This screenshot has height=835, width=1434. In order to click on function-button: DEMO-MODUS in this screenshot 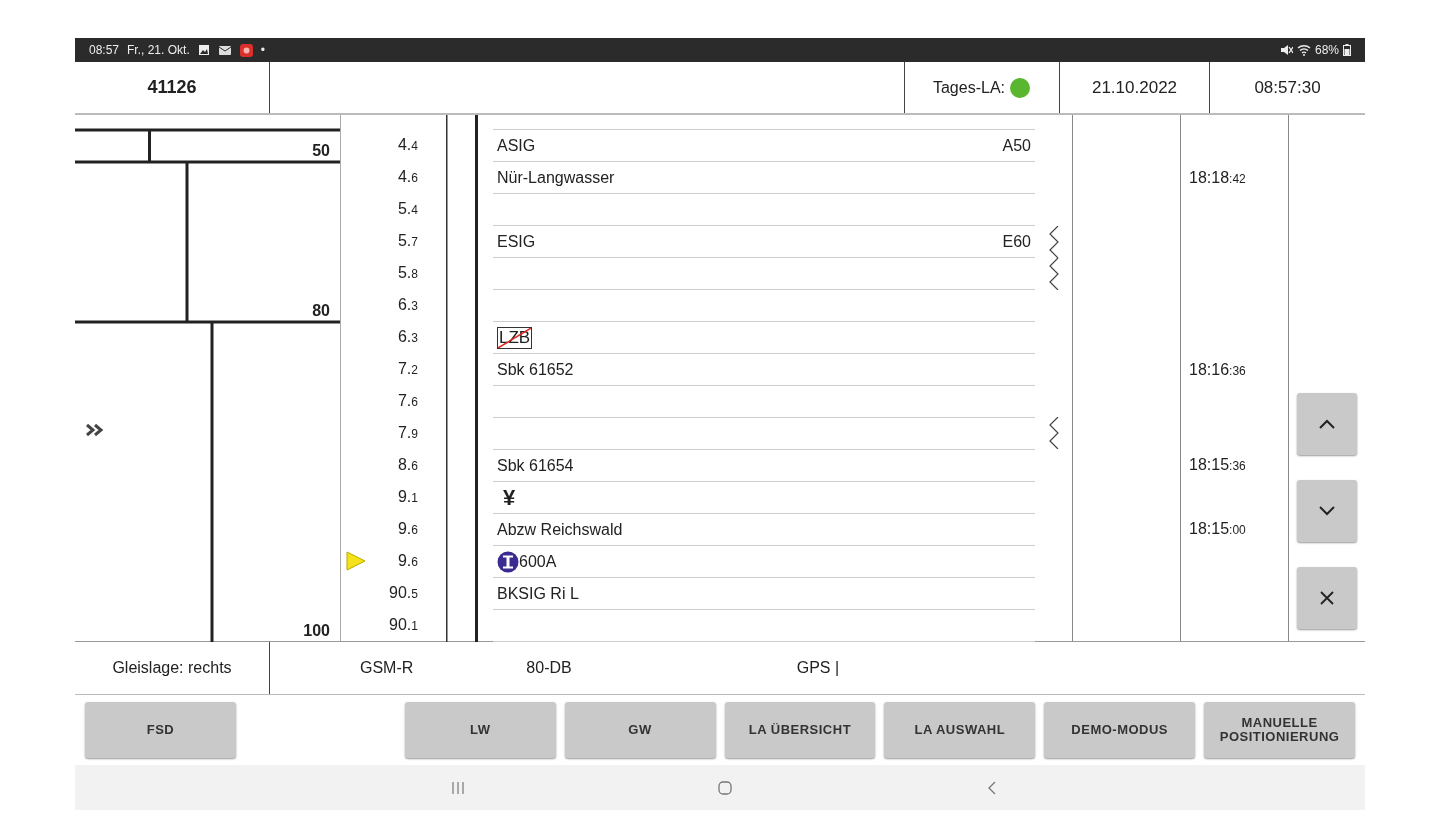, I will do `click(1120, 730)`.